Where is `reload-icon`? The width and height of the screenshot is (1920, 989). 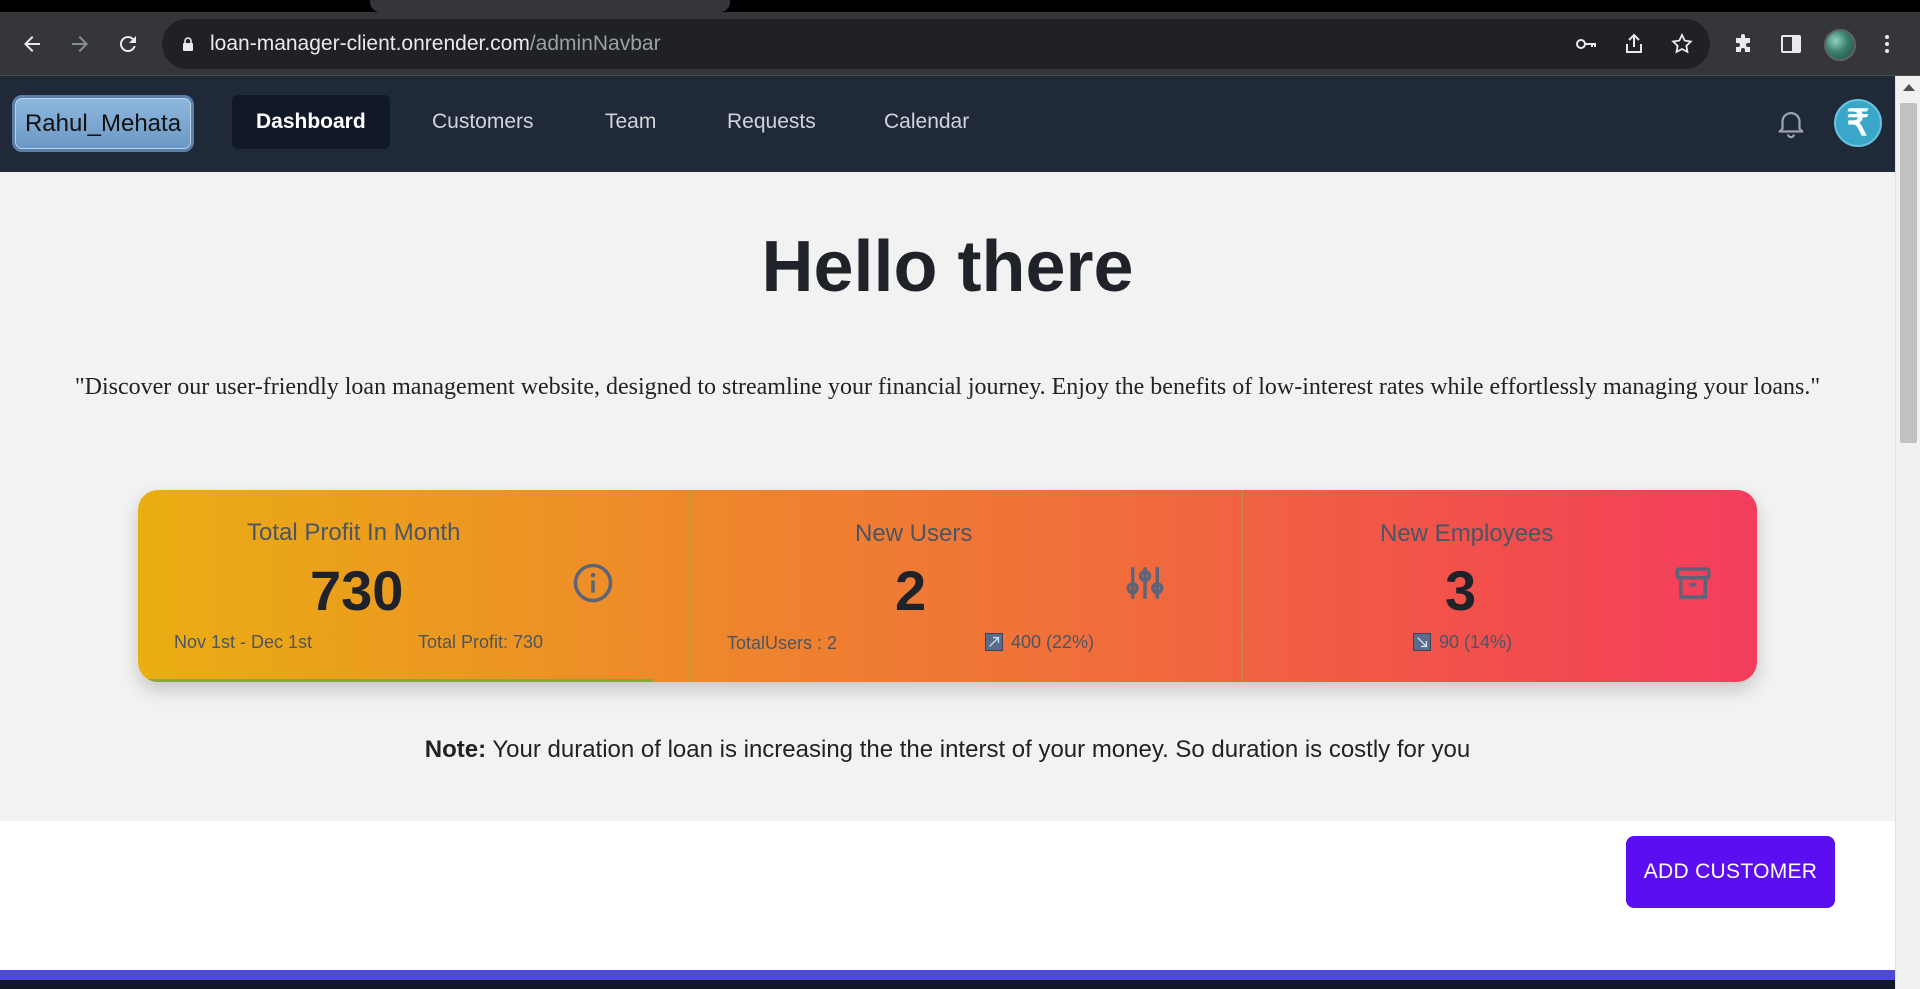 reload-icon is located at coordinates (127, 44).